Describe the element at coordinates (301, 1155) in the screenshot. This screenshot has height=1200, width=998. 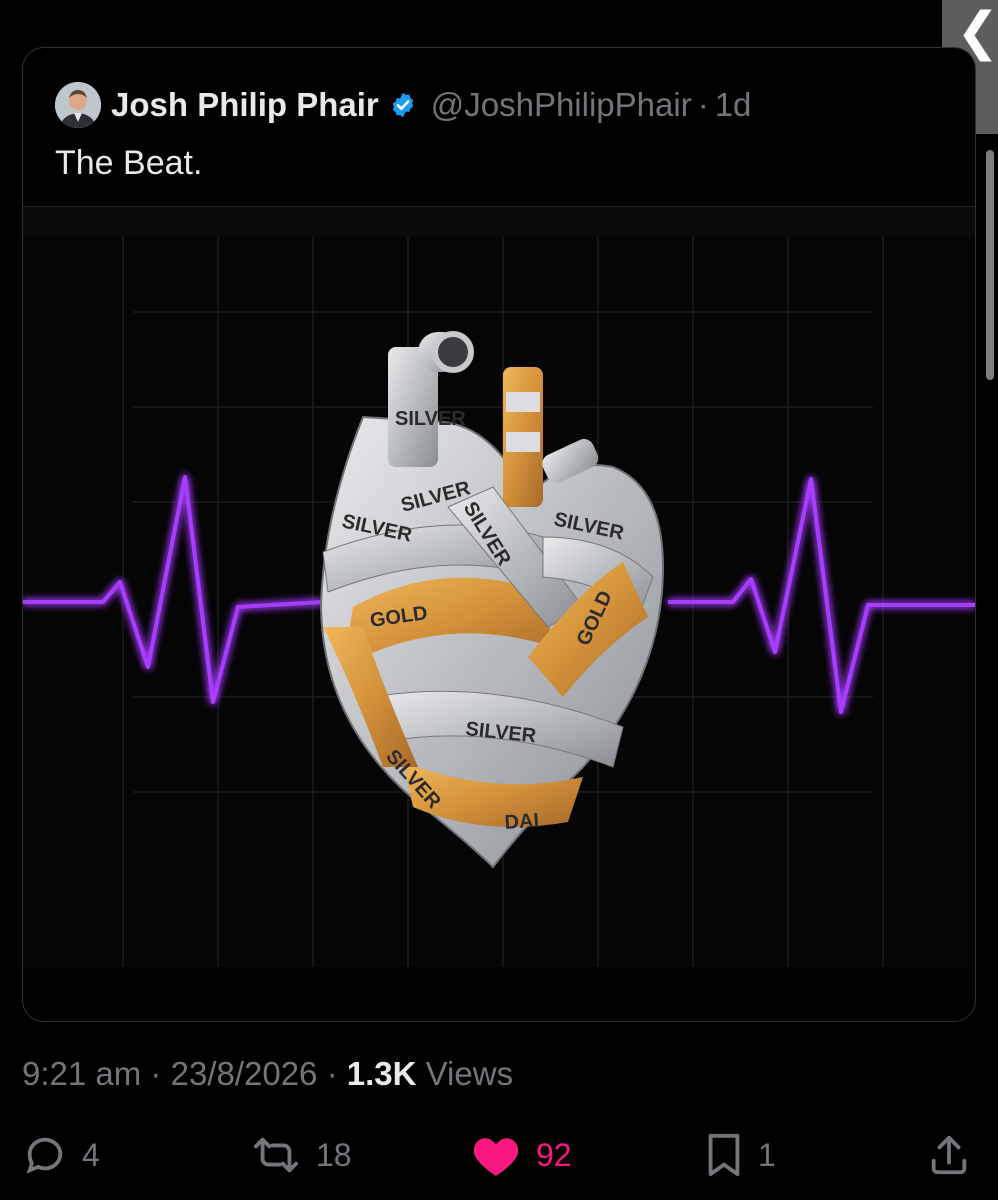
I see `repost-button: 18` at that location.